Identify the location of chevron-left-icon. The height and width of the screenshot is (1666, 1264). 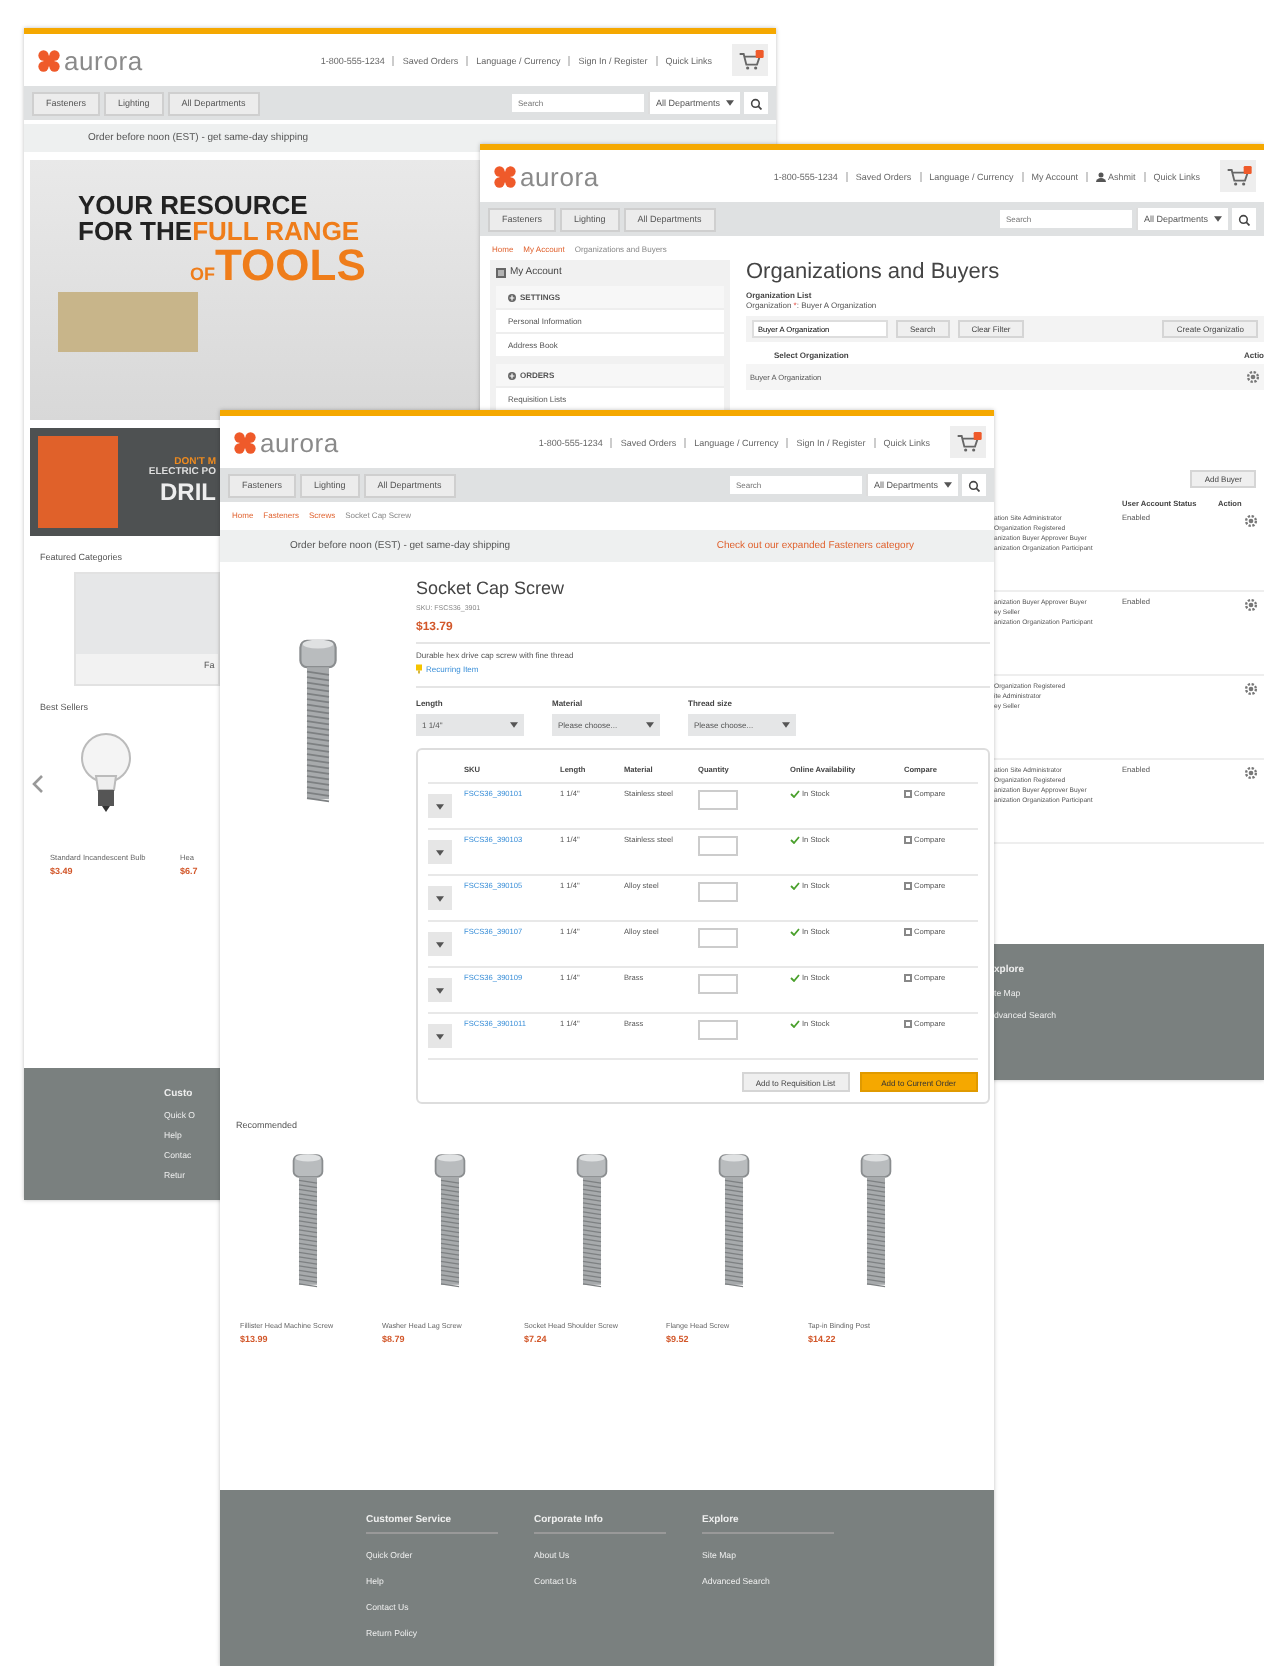
(38, 784).